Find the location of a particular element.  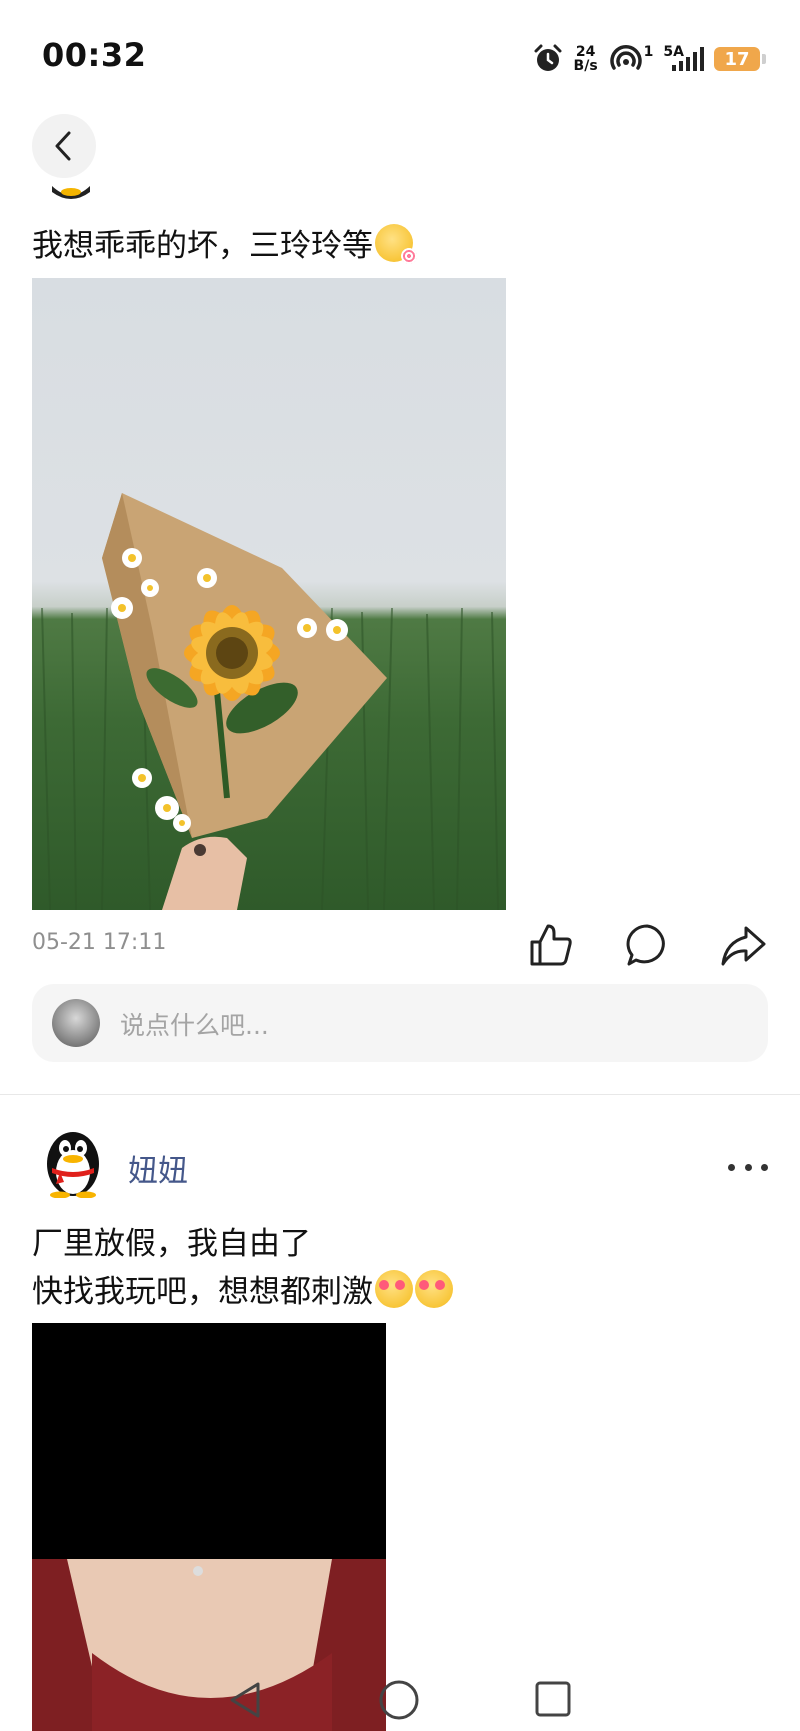

more-options-button is located at coordinates (748, 1167).